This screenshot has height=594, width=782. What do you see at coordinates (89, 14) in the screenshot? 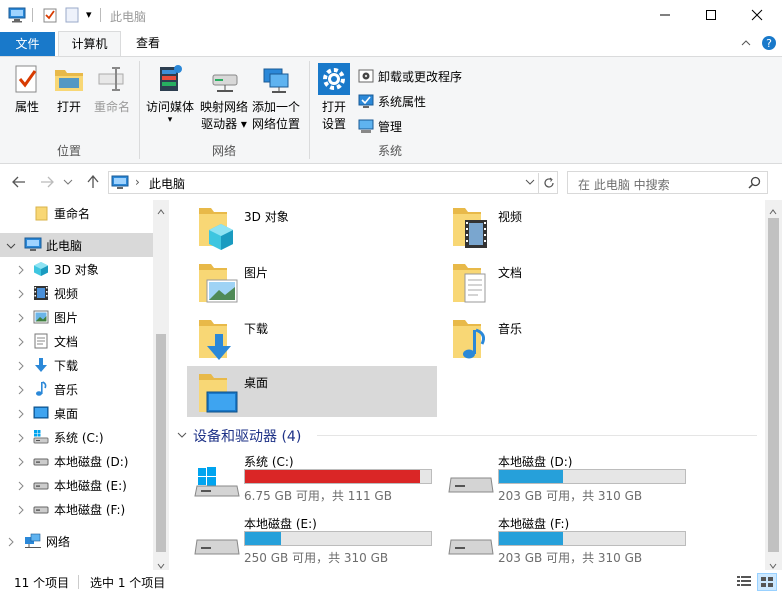
I see `qat-dropdown: ▾` at bounding box center [89, 14].